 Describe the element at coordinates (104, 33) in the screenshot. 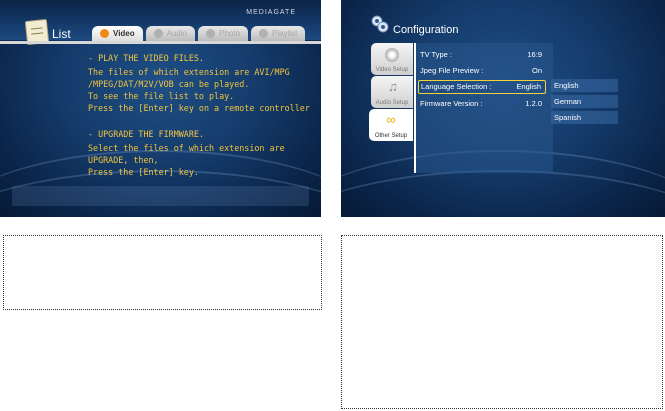

I see `video-disc-icon` at that location.